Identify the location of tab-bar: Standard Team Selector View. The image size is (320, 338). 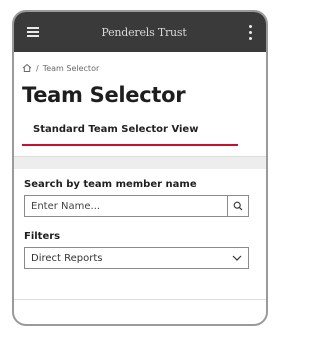
(130, 131).